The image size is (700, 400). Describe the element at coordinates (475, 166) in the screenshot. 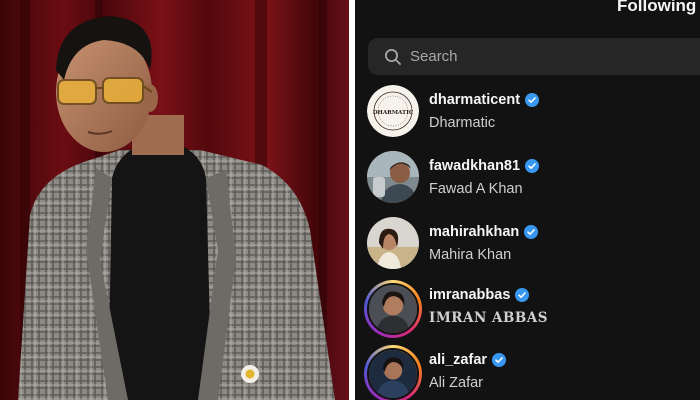

I see `username: fawadkhan81` at that location.